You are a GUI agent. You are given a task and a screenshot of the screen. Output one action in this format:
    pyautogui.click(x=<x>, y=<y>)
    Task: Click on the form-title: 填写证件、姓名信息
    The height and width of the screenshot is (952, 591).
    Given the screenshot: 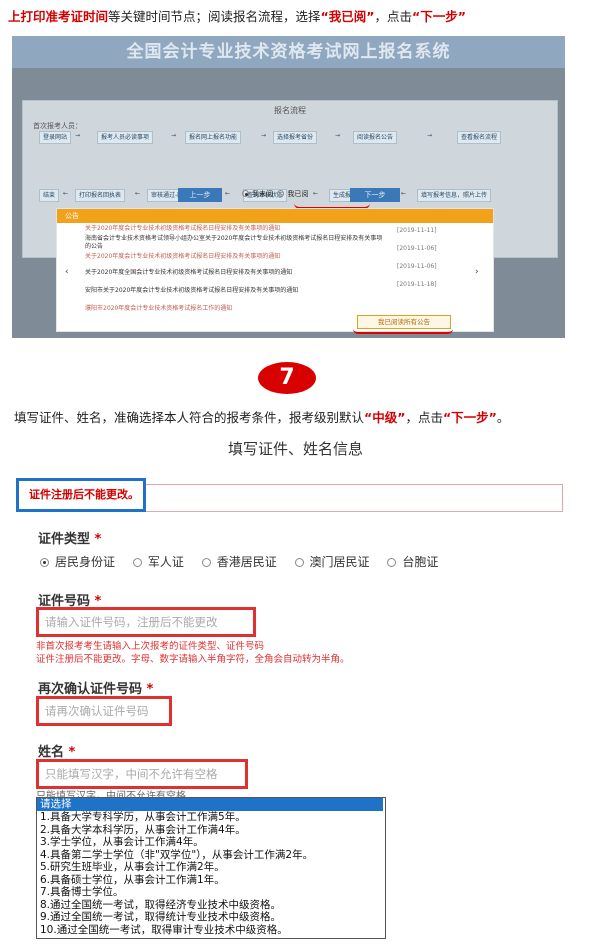 What is the action you would take?
    pyautogui.click(x=295, y=449)
    